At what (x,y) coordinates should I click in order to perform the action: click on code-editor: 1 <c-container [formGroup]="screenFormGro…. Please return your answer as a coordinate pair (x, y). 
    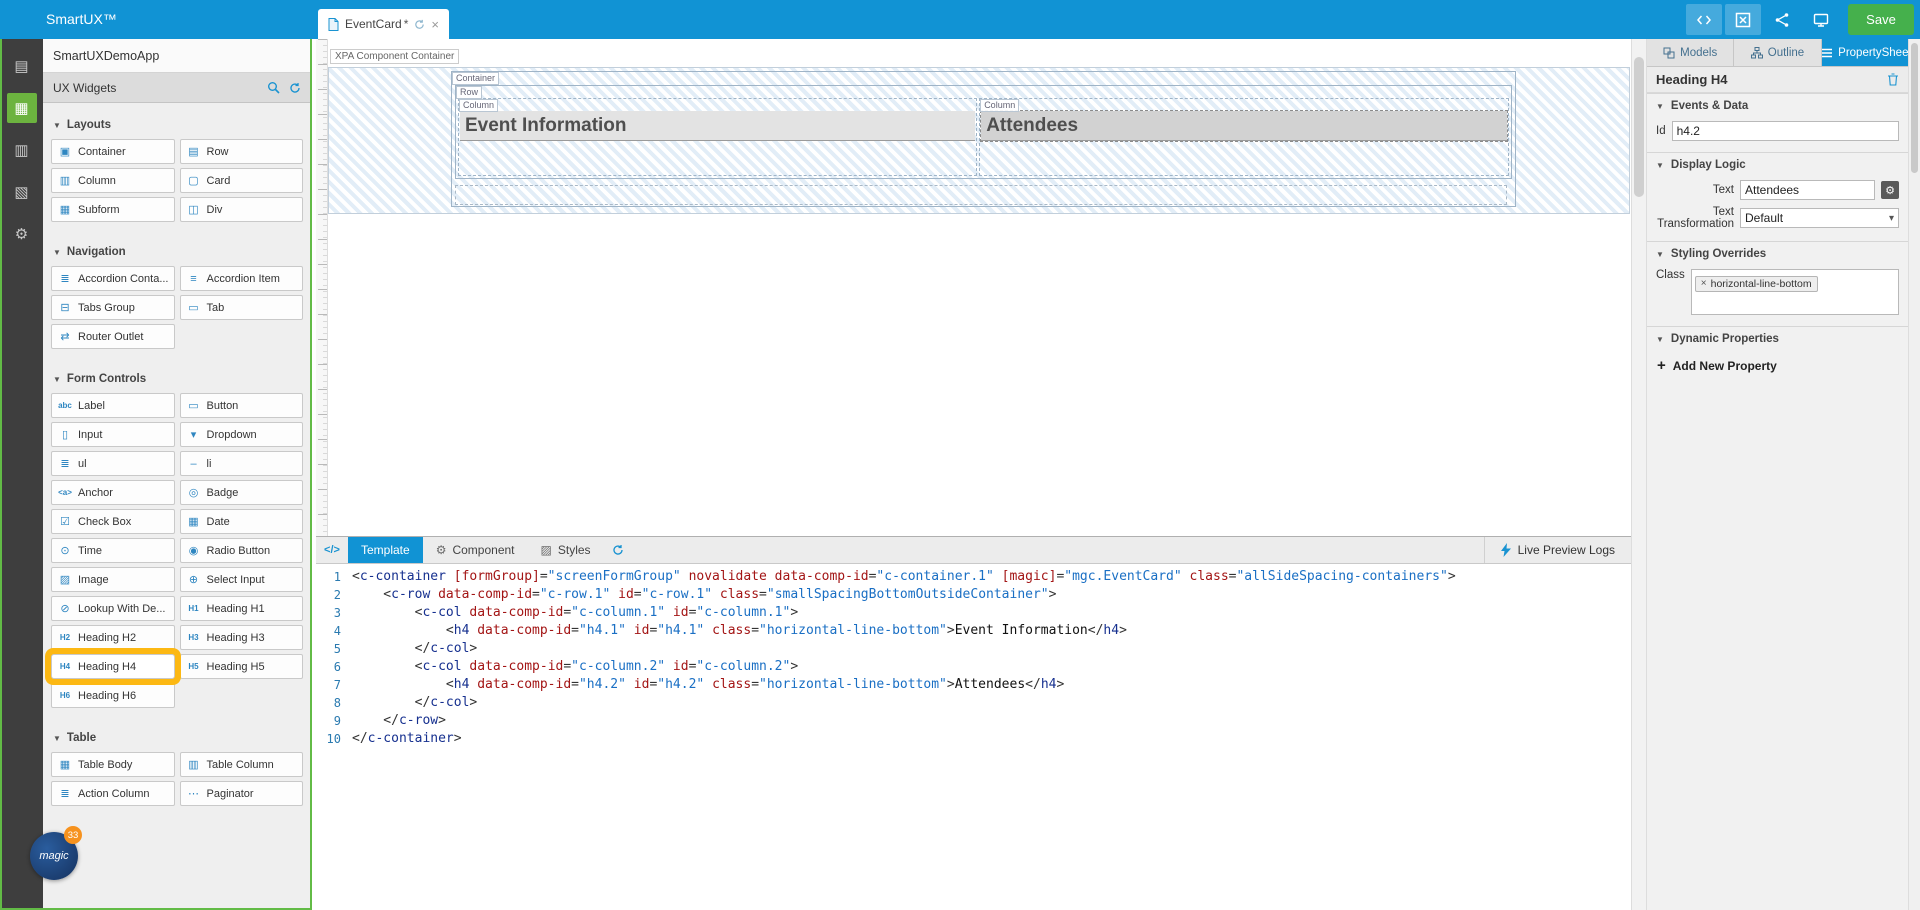
    Looking at the image, I should click on (973, 656).